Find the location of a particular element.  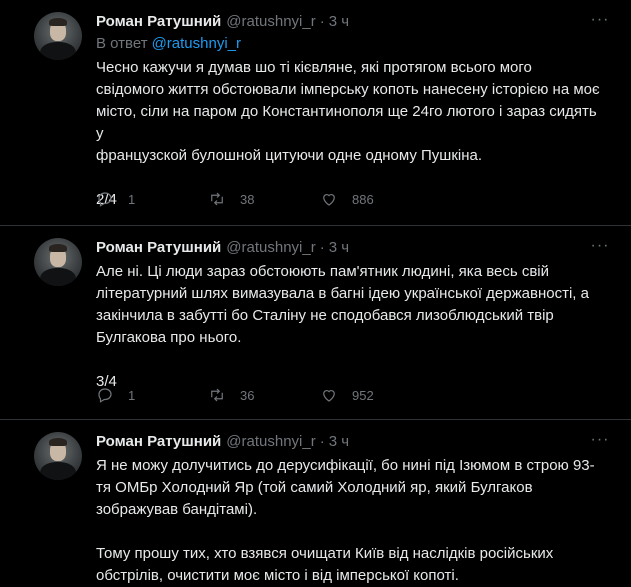

retweet-count: 36 is located at coordinates (247, 395).